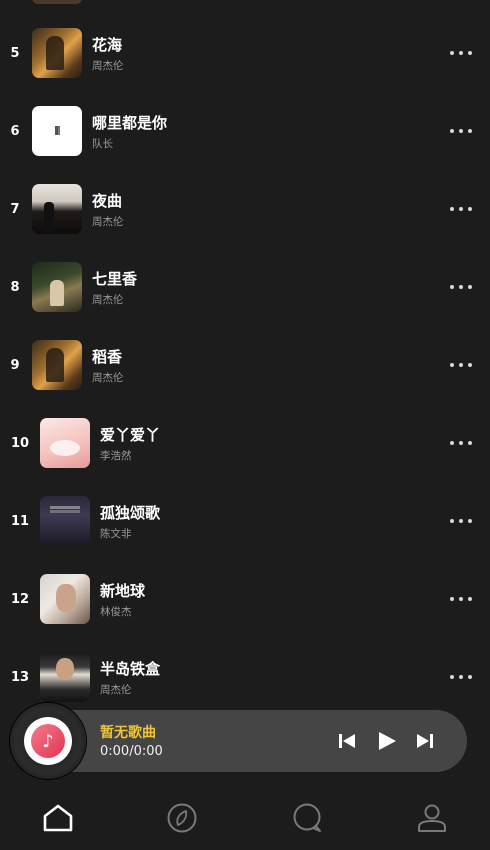 This screenshot has height=850, width=490. What do you see at coordinates (131, 751) in the screenshot?
I see `playback-time: 0:00/0:00` at bounding box center [131, 751].